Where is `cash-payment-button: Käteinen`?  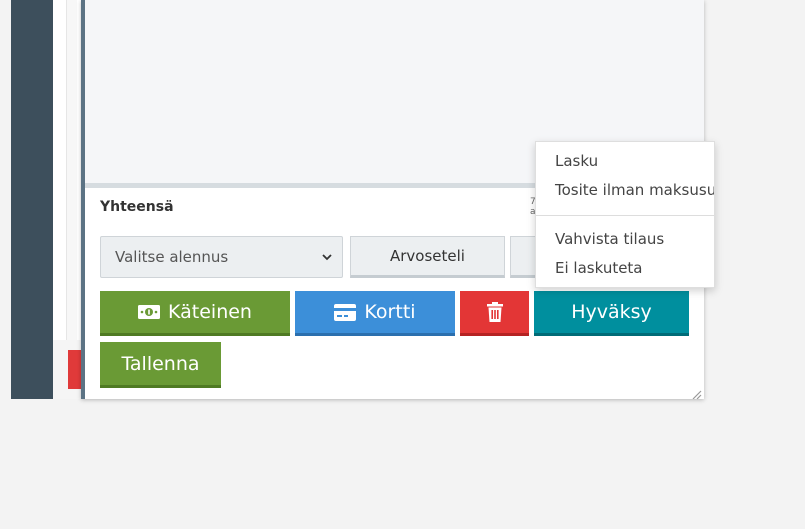
cash-payment-button: Käteinen is located at coordinates (195, 313).